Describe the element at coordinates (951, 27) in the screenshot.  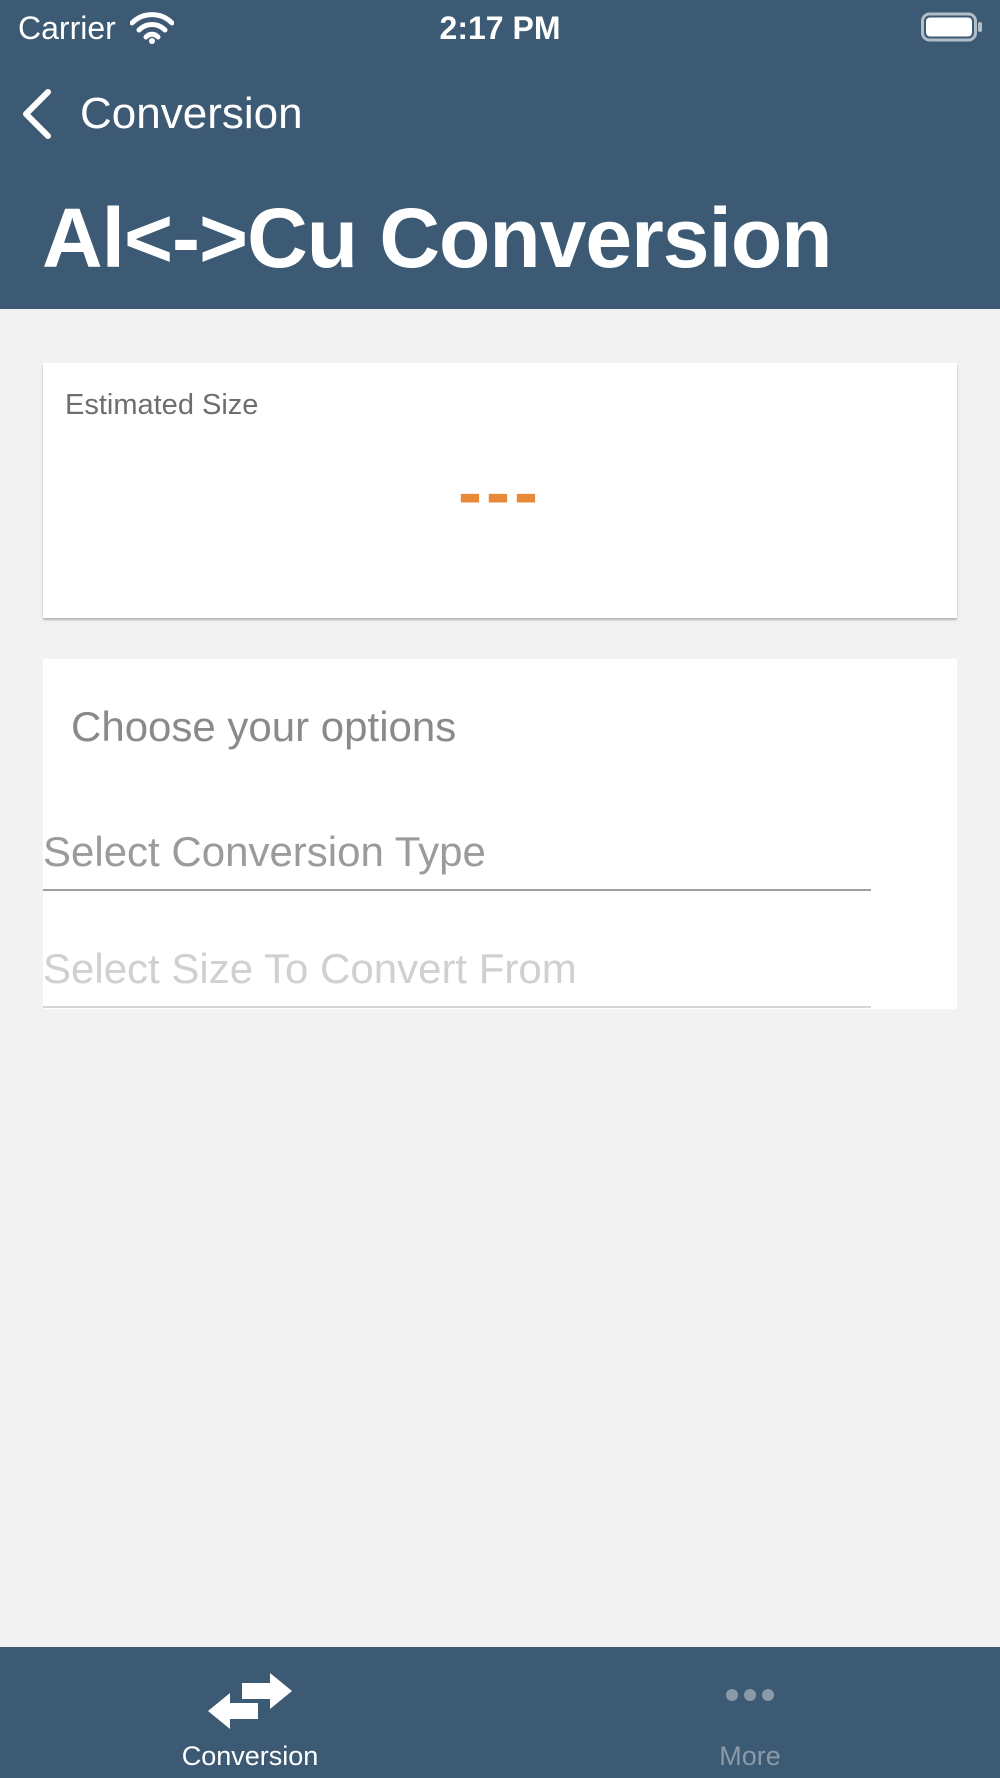
I see `battery-icon` at that location.